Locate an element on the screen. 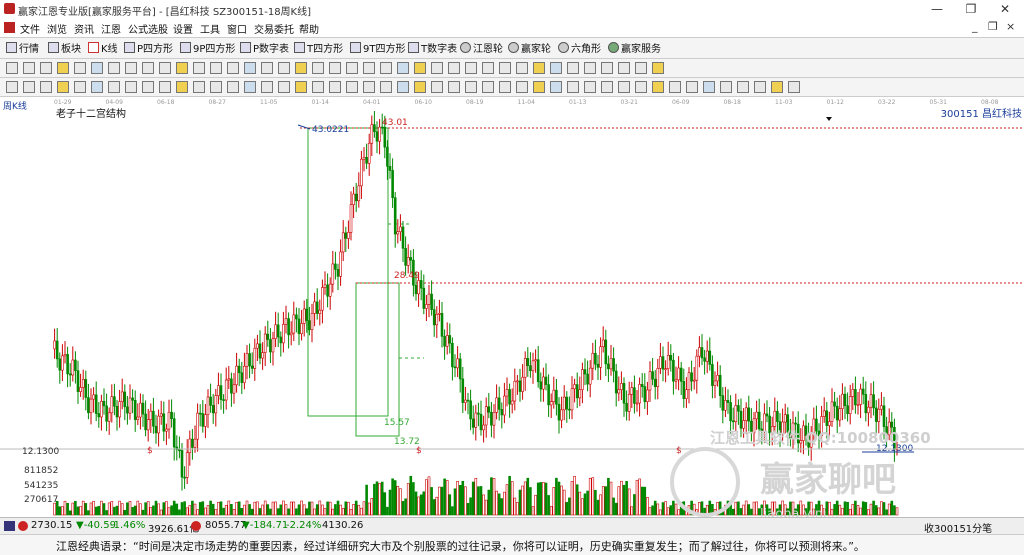  toolbar-service-button: 赢家服务 is located at coordinates (634, 47).